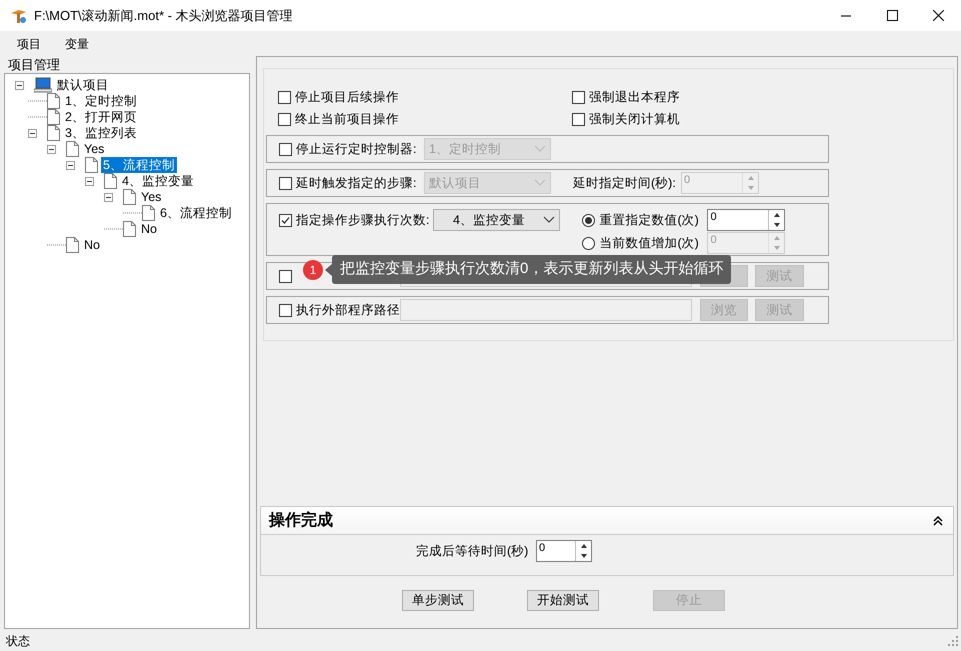 The image size is (961, 651). What do you see at coordinates (34, 64) in the screenshot?
I see `panel-title: 项目管理` at bounding box center [34, 64].